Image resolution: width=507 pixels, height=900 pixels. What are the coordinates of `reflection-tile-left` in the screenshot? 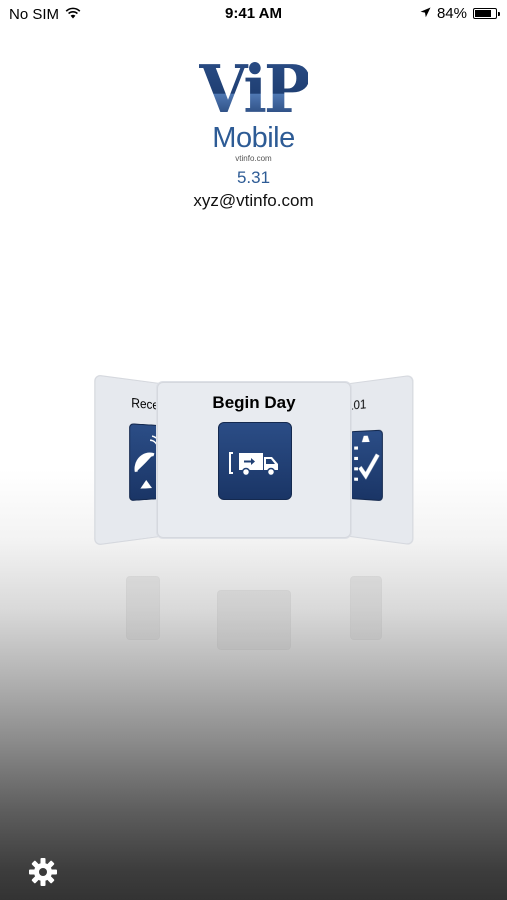 It's located at (143, 608).